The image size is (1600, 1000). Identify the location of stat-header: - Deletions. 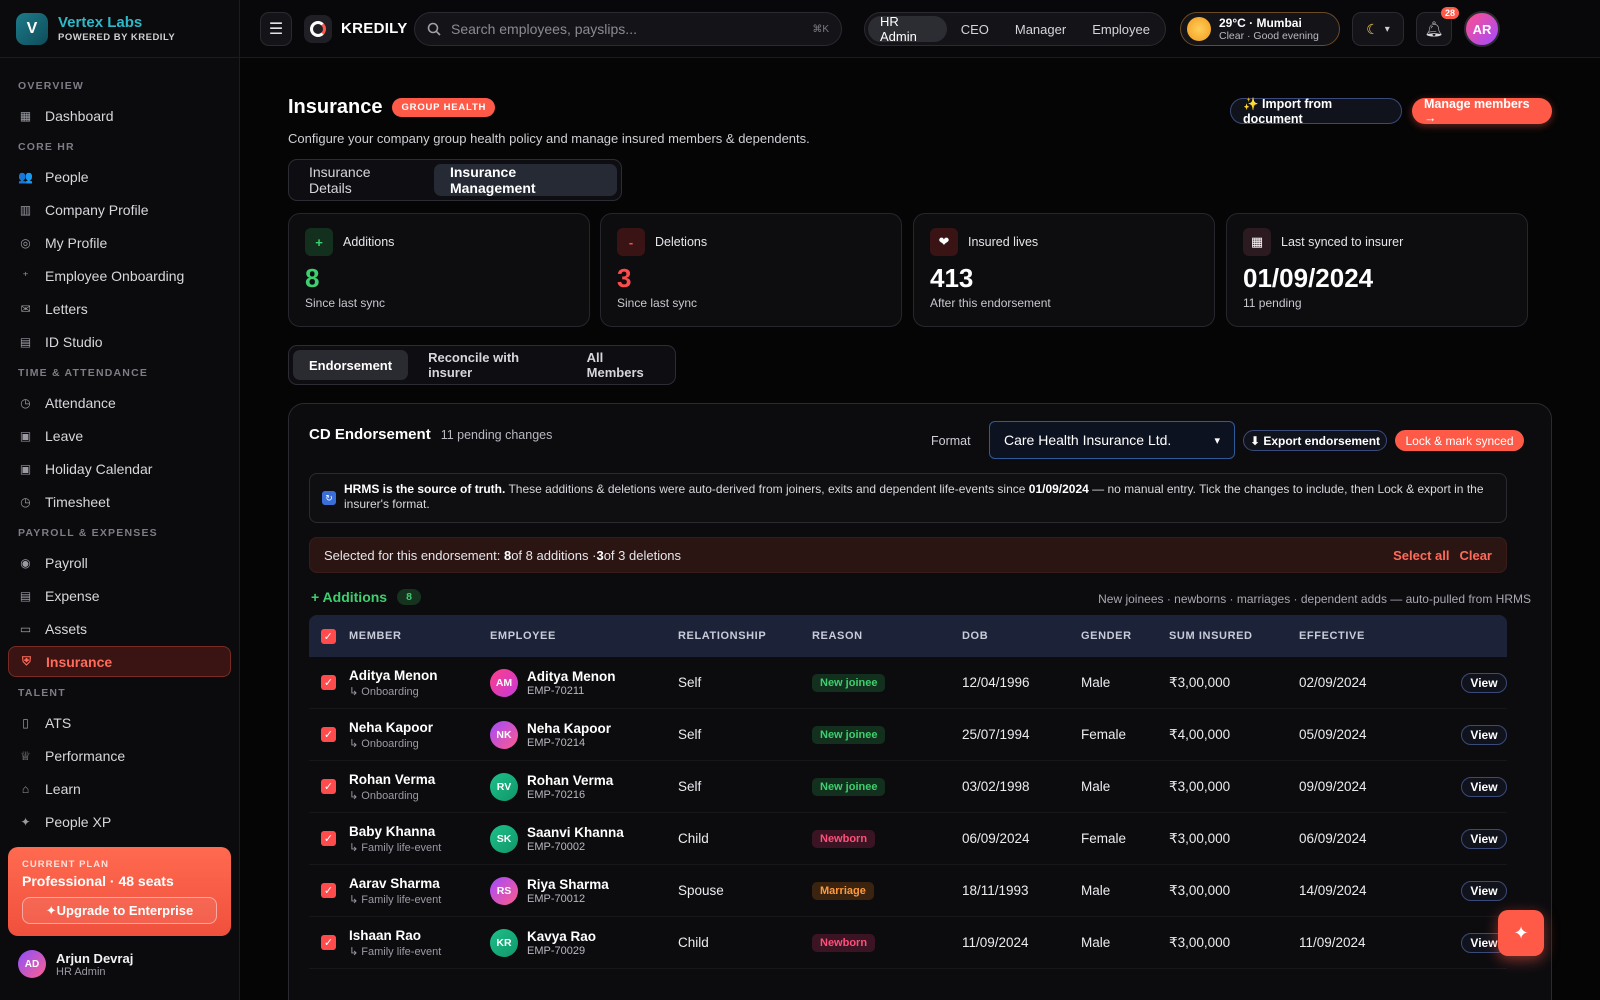
(751, 242).